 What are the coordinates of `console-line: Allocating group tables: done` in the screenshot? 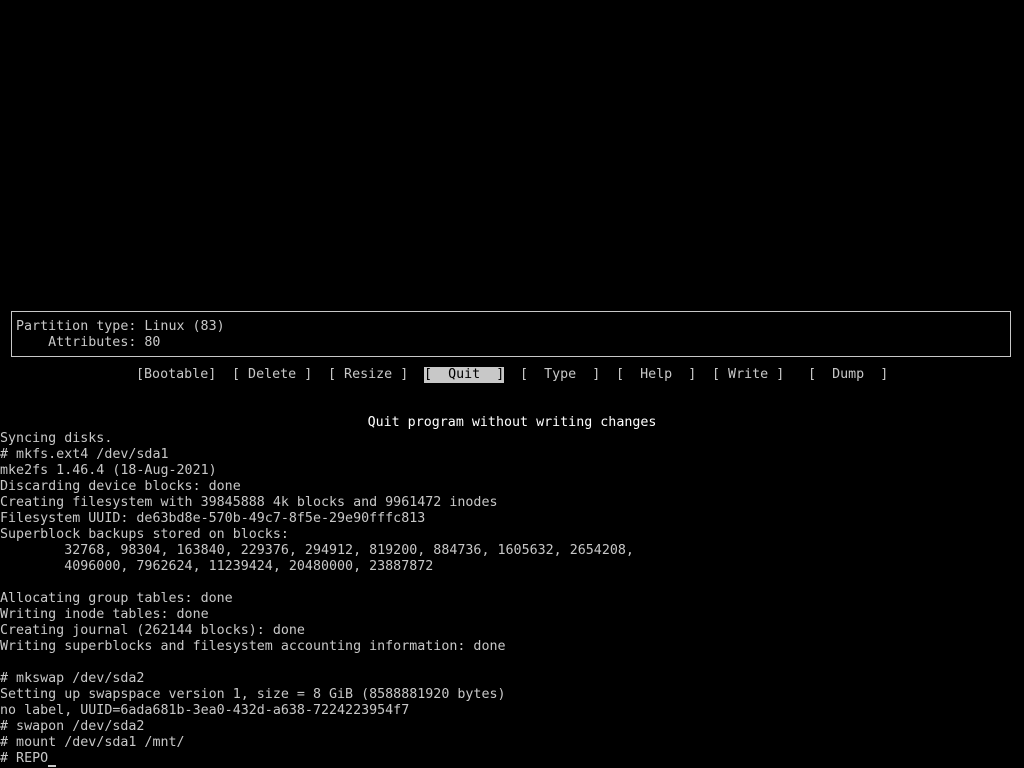 It's located at (116, 598).